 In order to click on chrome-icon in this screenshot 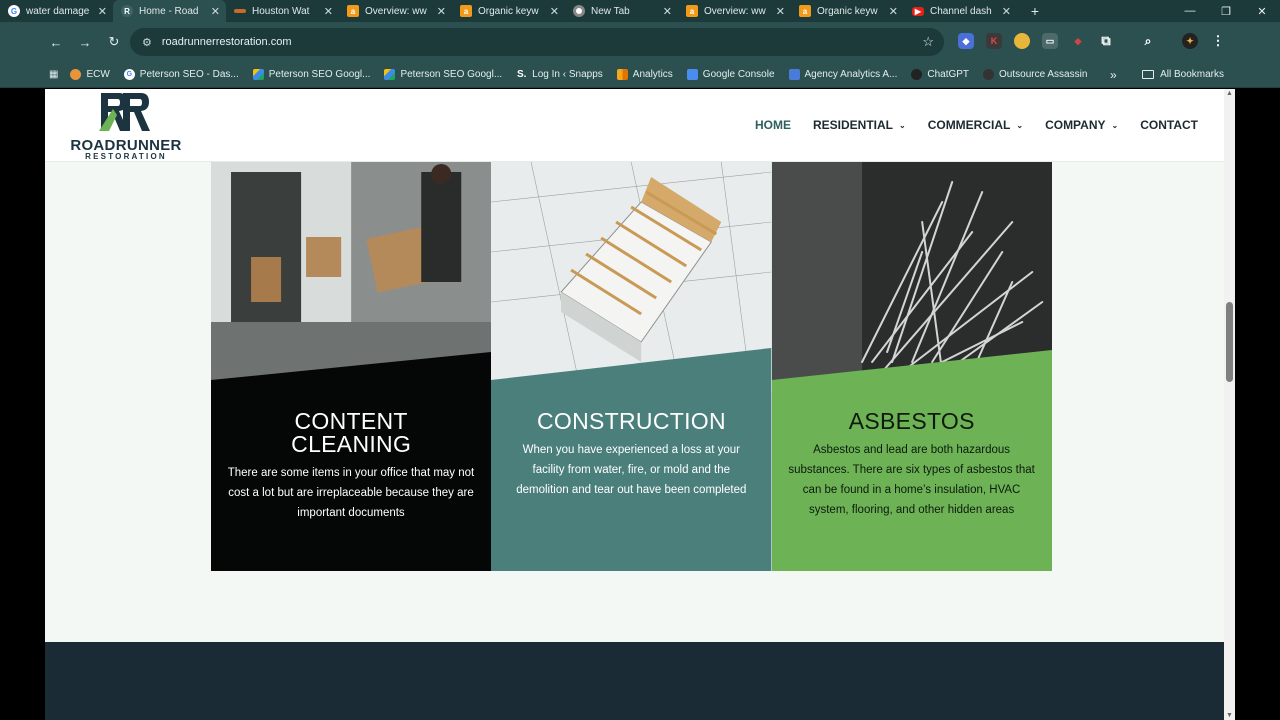, I will do `click(579, 11)`.